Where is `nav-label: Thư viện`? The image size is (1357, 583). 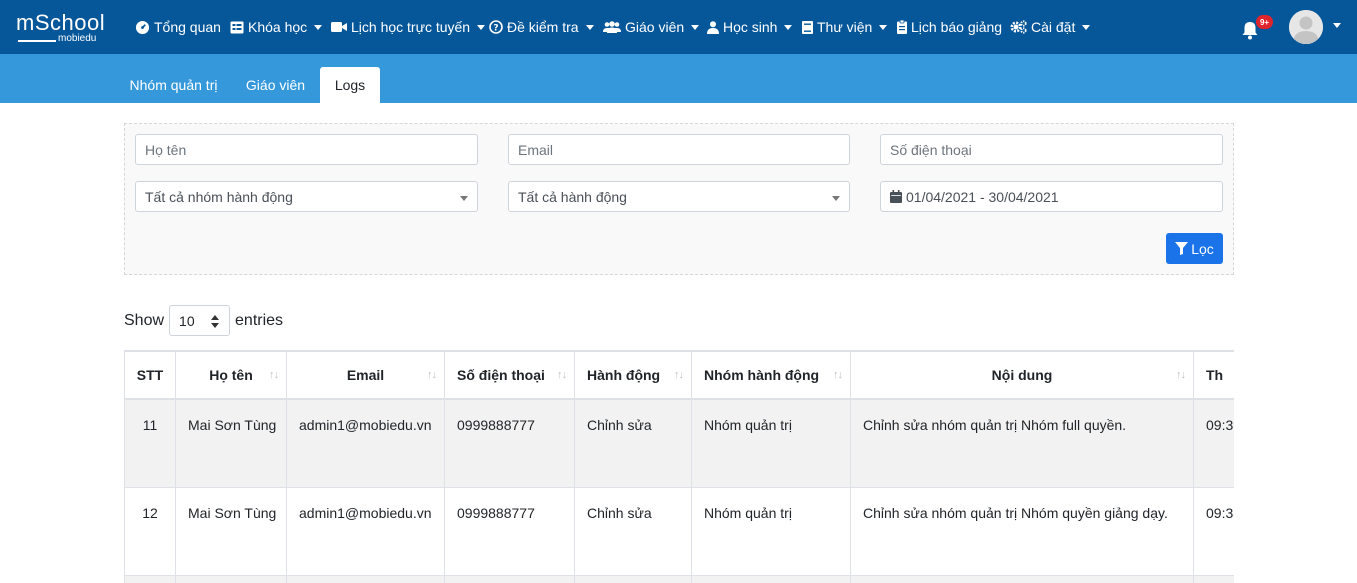
nav-label: Thư viện is located at coordinates (845, 27).